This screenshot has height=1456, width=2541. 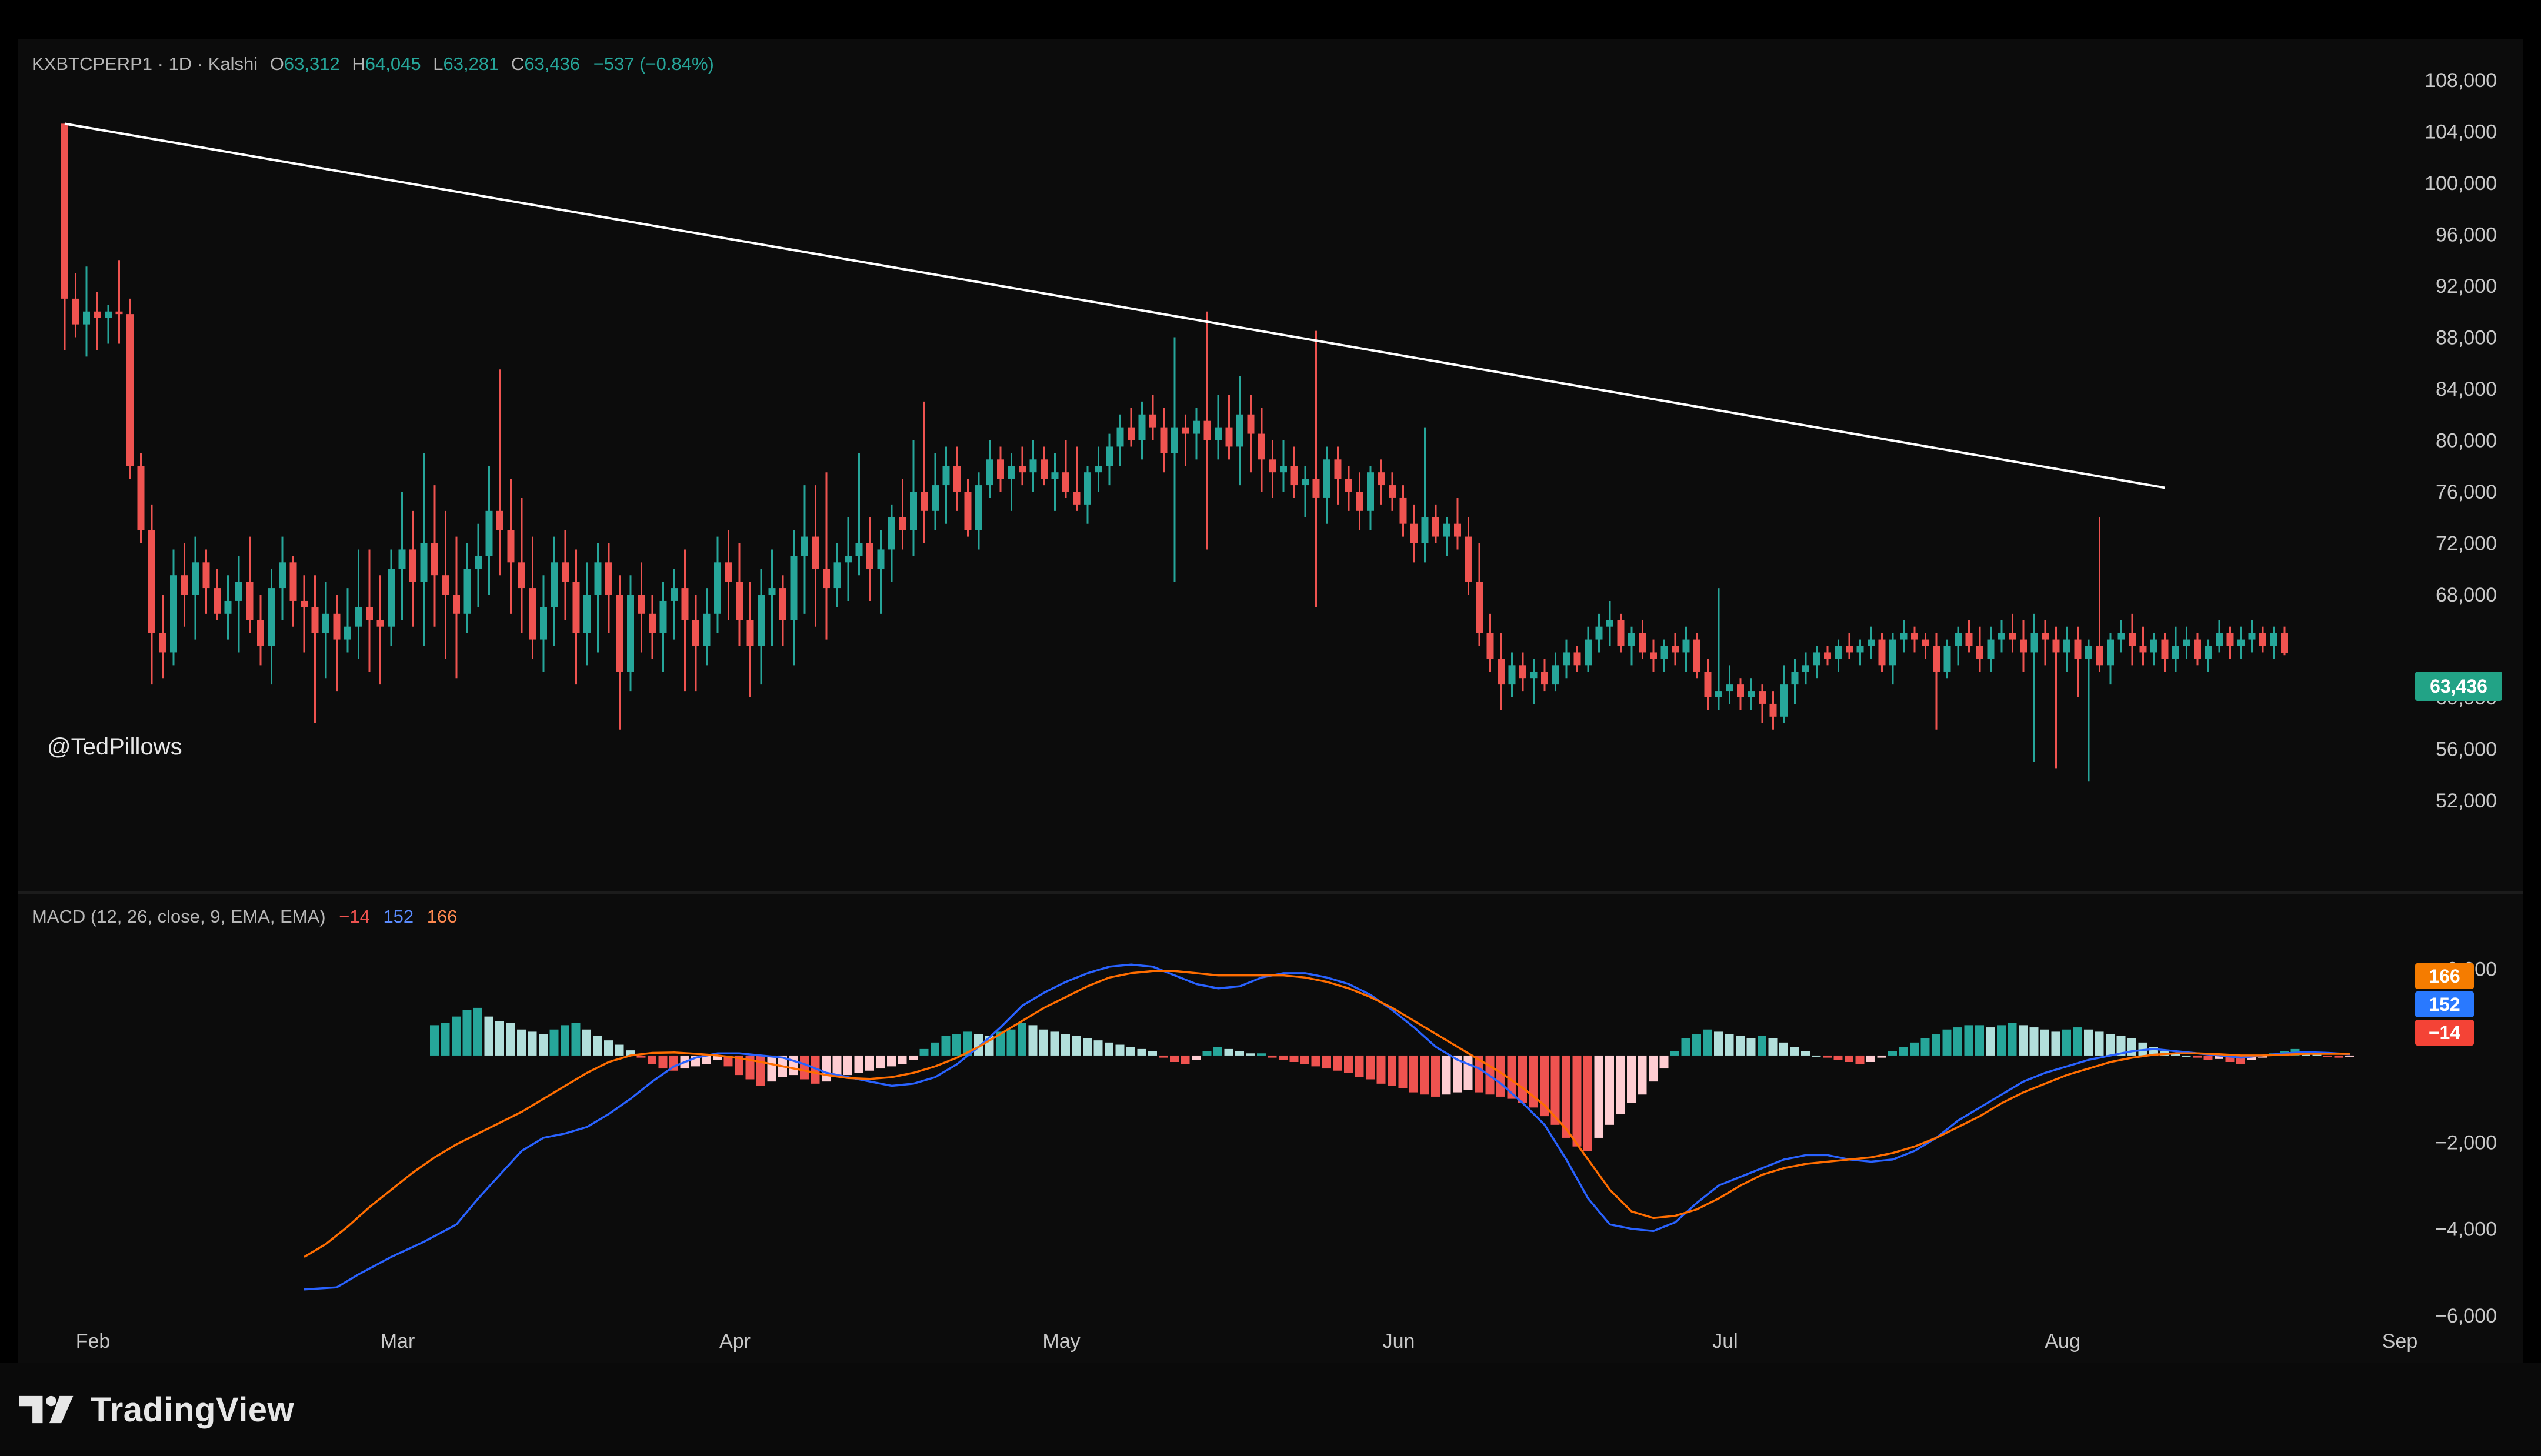 What do you see at coordinates (1392, 1079) in the screenshot?
I see `macd-histogram` at bounding box center [1392, 1079].